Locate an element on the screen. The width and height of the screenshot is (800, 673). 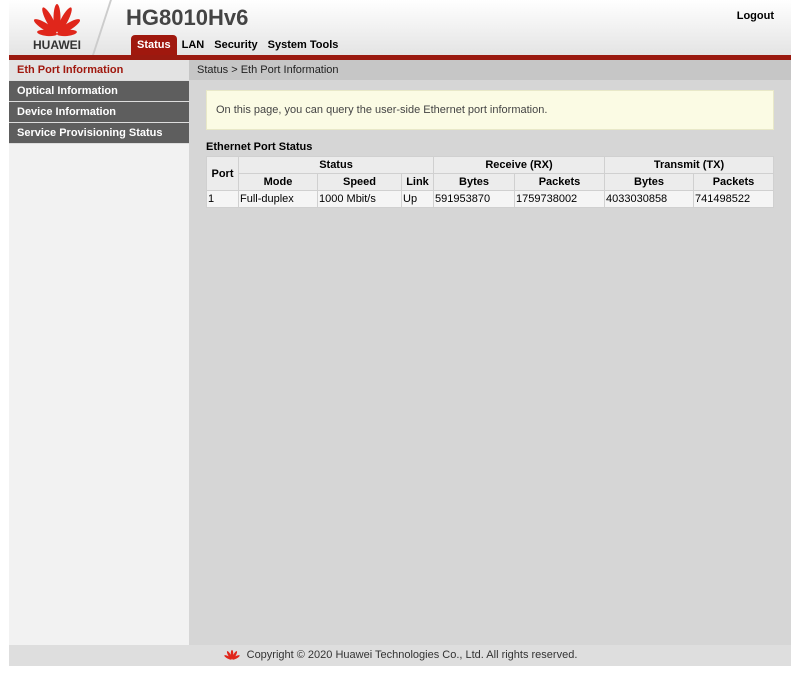
col-port: Port is located at coordinates (222, 173).